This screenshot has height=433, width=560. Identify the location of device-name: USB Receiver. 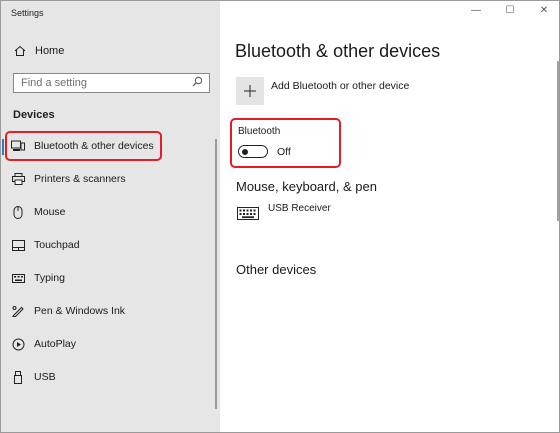
(299, 208).